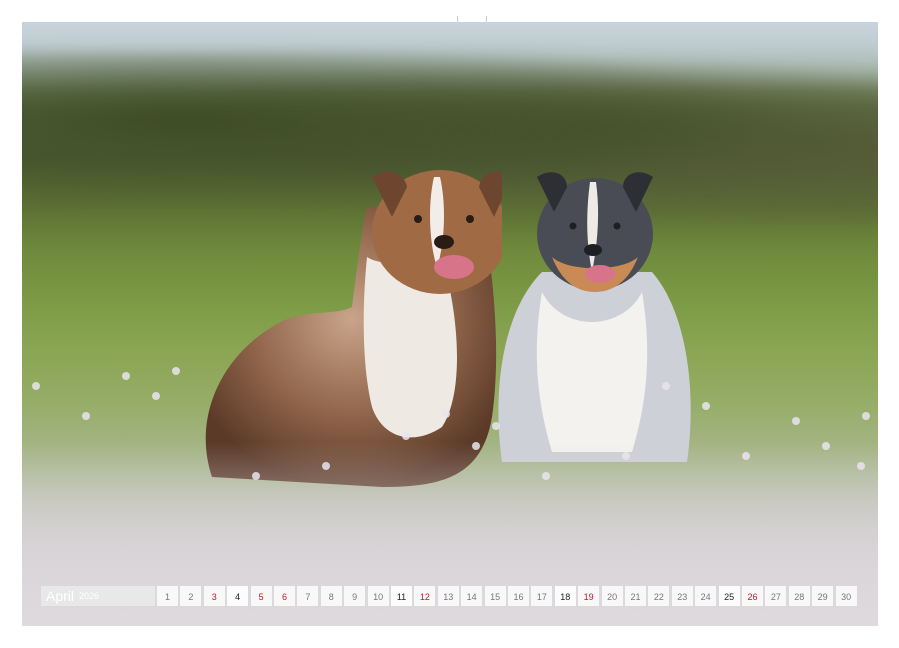 This screenshot has height=648, width=899. What do you see at coordinates (471, 596) in the screenshot?
I see `calendar-day: 14` at bounding box center [471, 596].